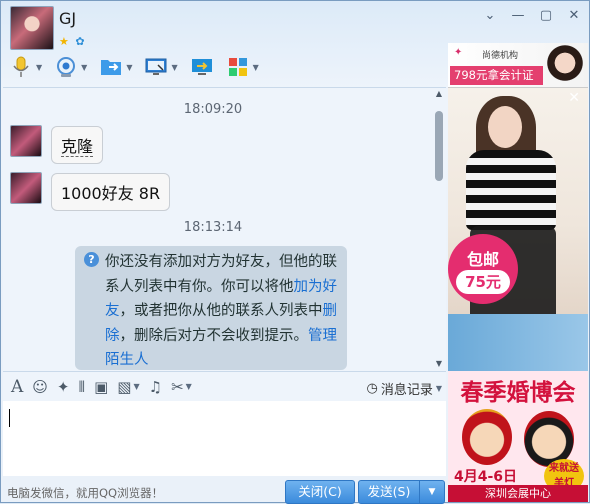  I want to click on message-history-button: ◷ 消息记录 ▼, so click(404, 388).